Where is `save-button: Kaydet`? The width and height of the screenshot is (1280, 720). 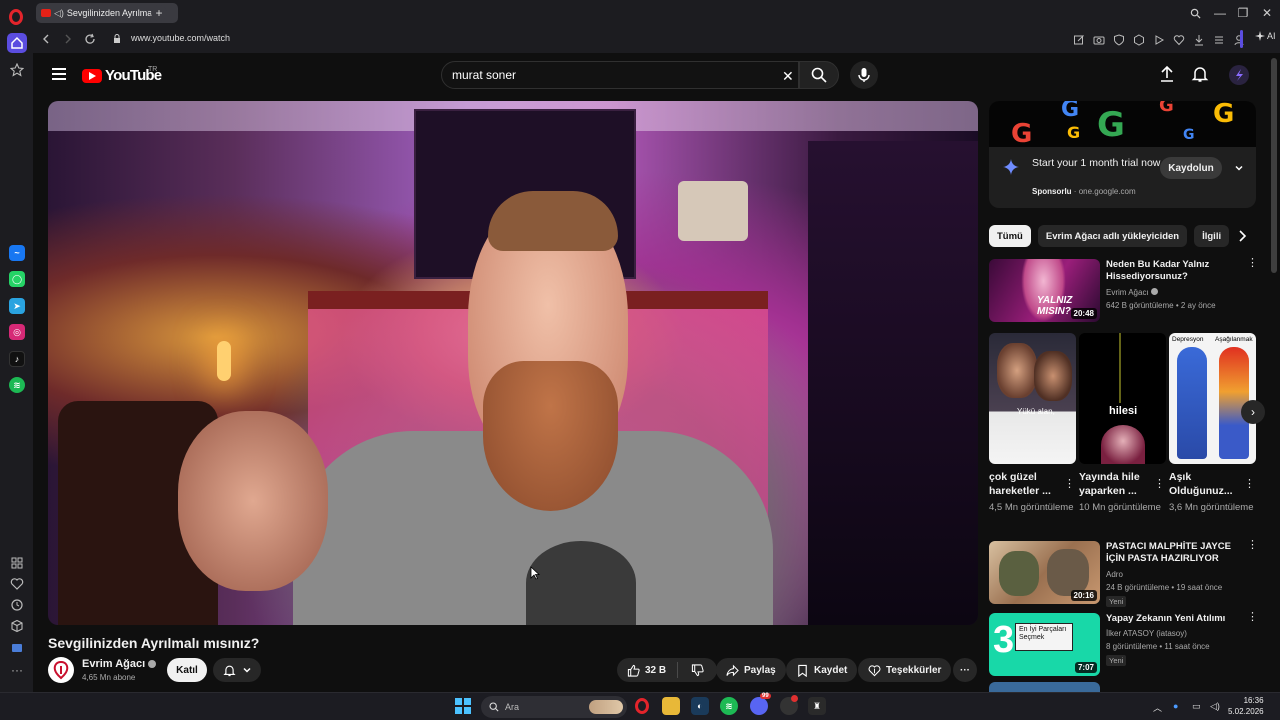
save-button: Kaydet is located at coordinates (822, 670).